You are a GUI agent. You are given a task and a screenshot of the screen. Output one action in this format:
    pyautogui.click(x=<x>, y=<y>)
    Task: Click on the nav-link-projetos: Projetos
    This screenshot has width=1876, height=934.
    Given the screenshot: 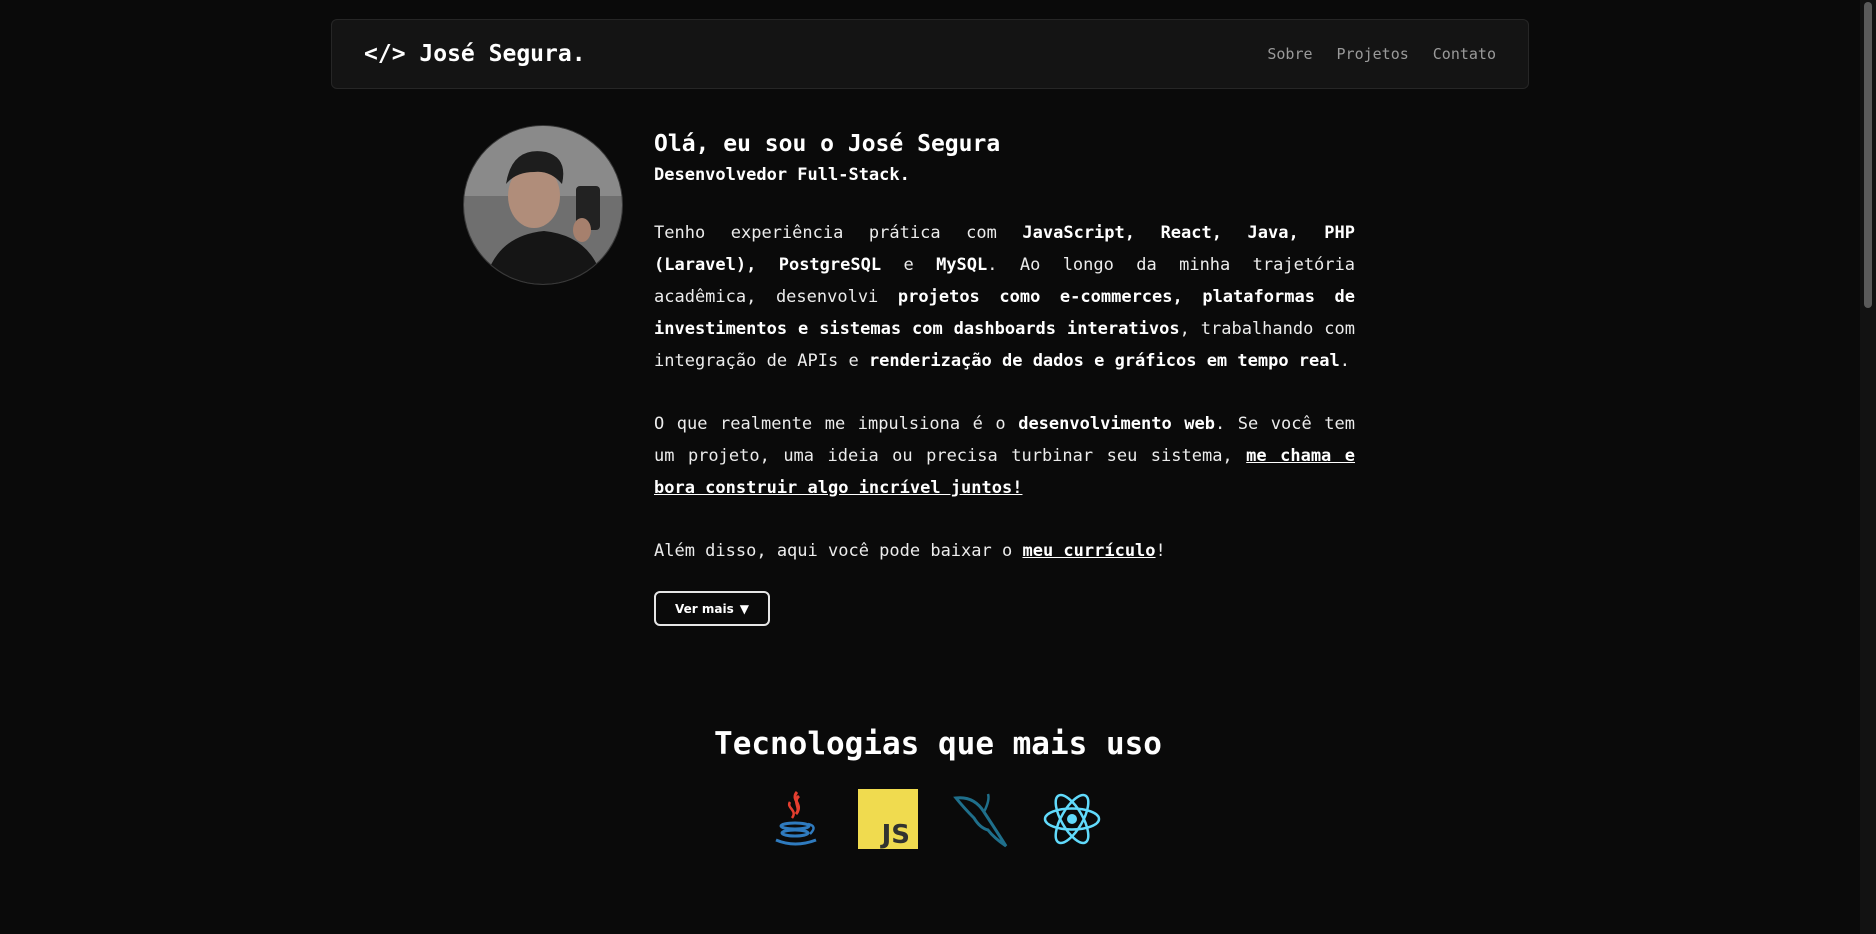 What is the action you would take?
    pyautogui.click(x=1373, y=54)
    